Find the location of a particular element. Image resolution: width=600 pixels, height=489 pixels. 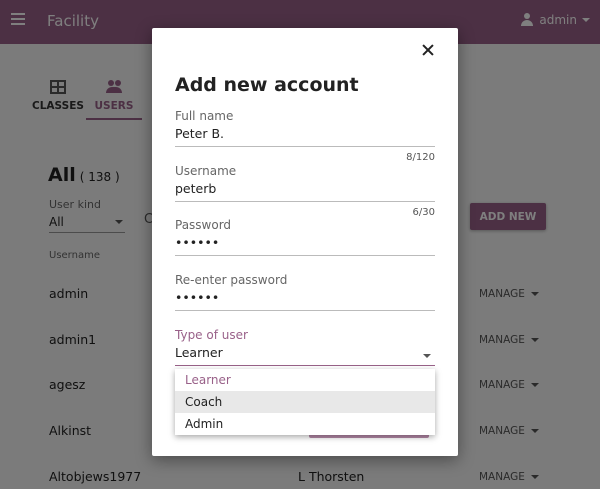

username-label: Username is located at coordinates (206, 171).